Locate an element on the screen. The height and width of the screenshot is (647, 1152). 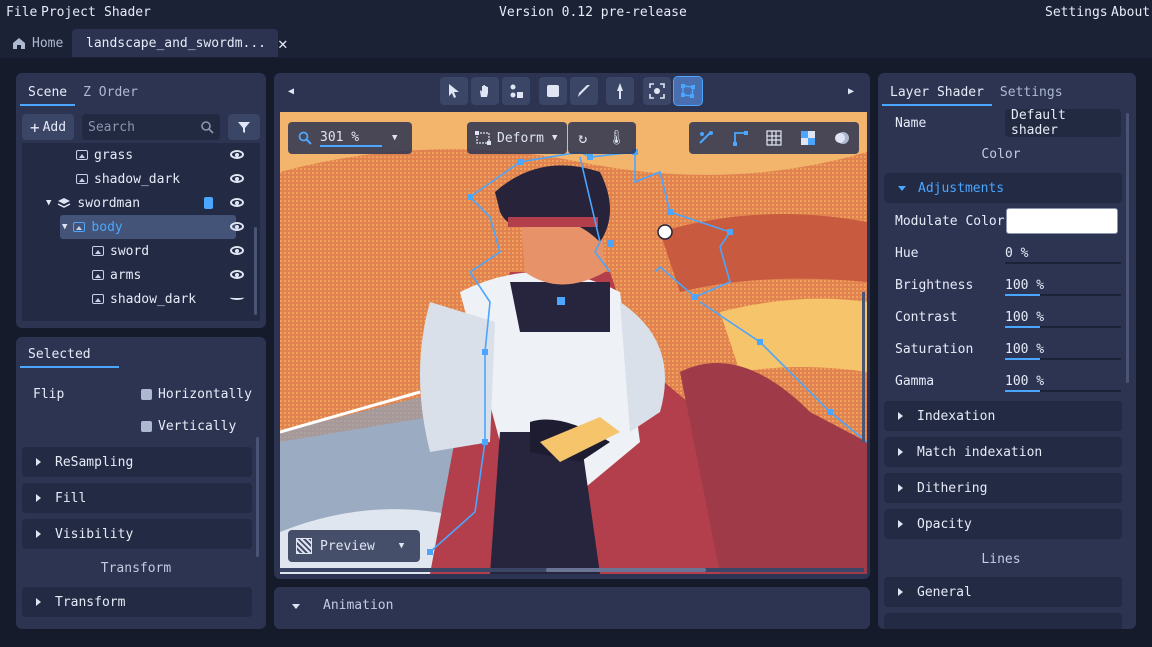
flip-vertically-checkbox: Vertically is located at coordinates (188, 426).